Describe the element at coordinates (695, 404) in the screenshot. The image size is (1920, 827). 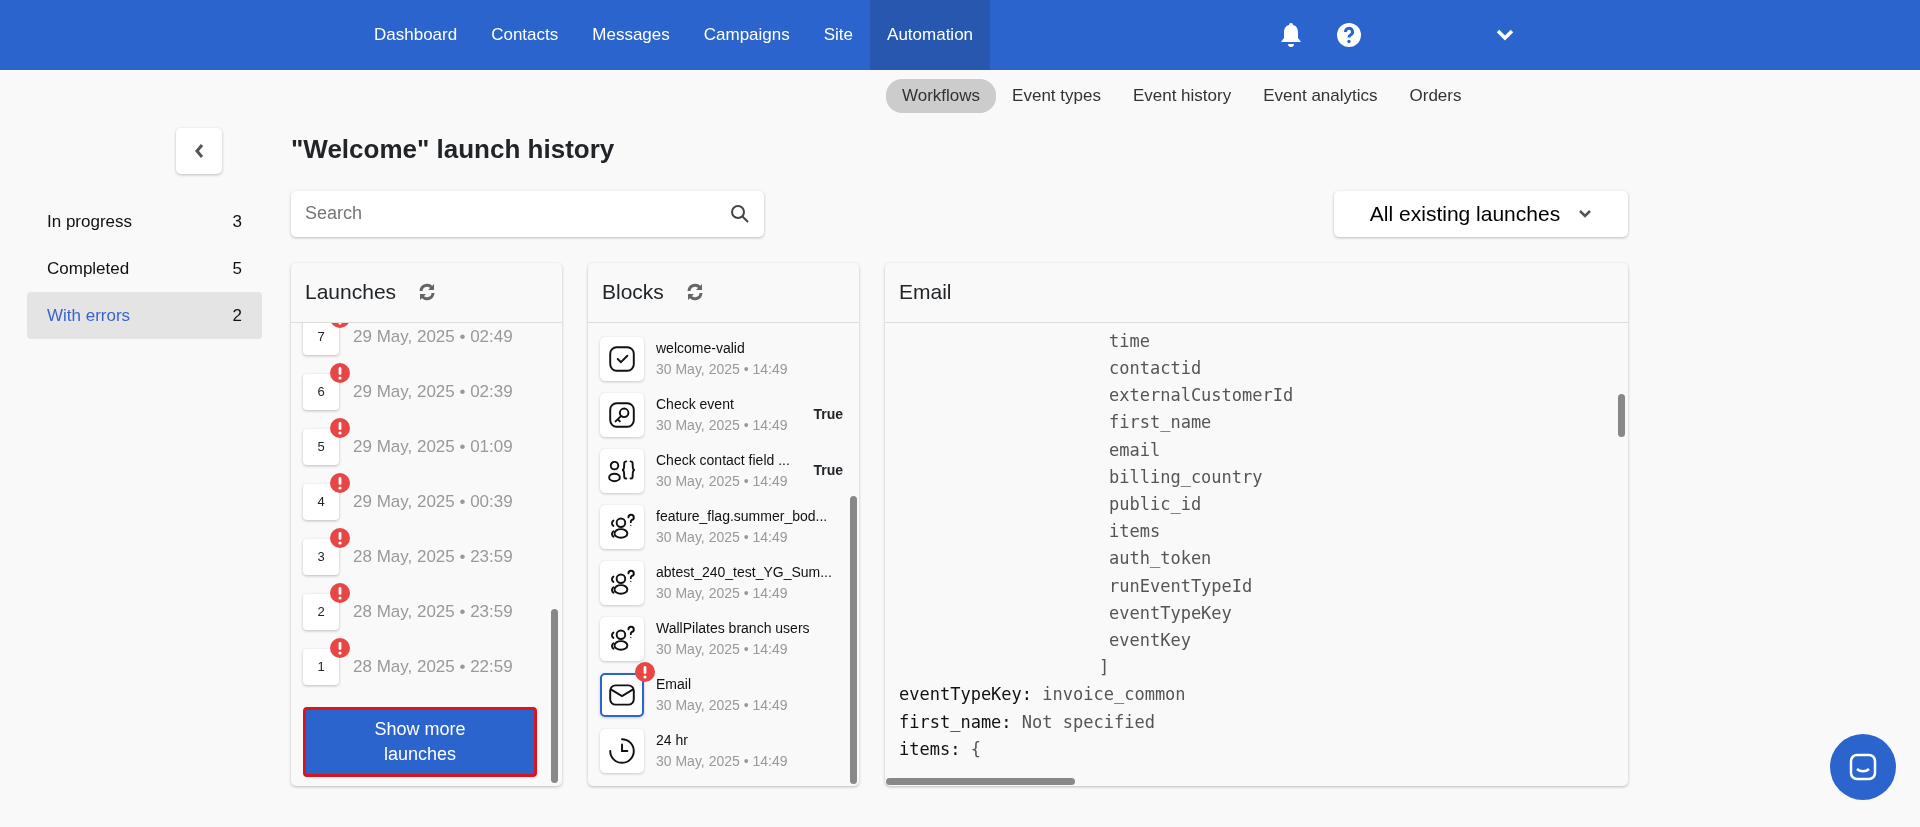
I see `block-name: Check event` at that location.